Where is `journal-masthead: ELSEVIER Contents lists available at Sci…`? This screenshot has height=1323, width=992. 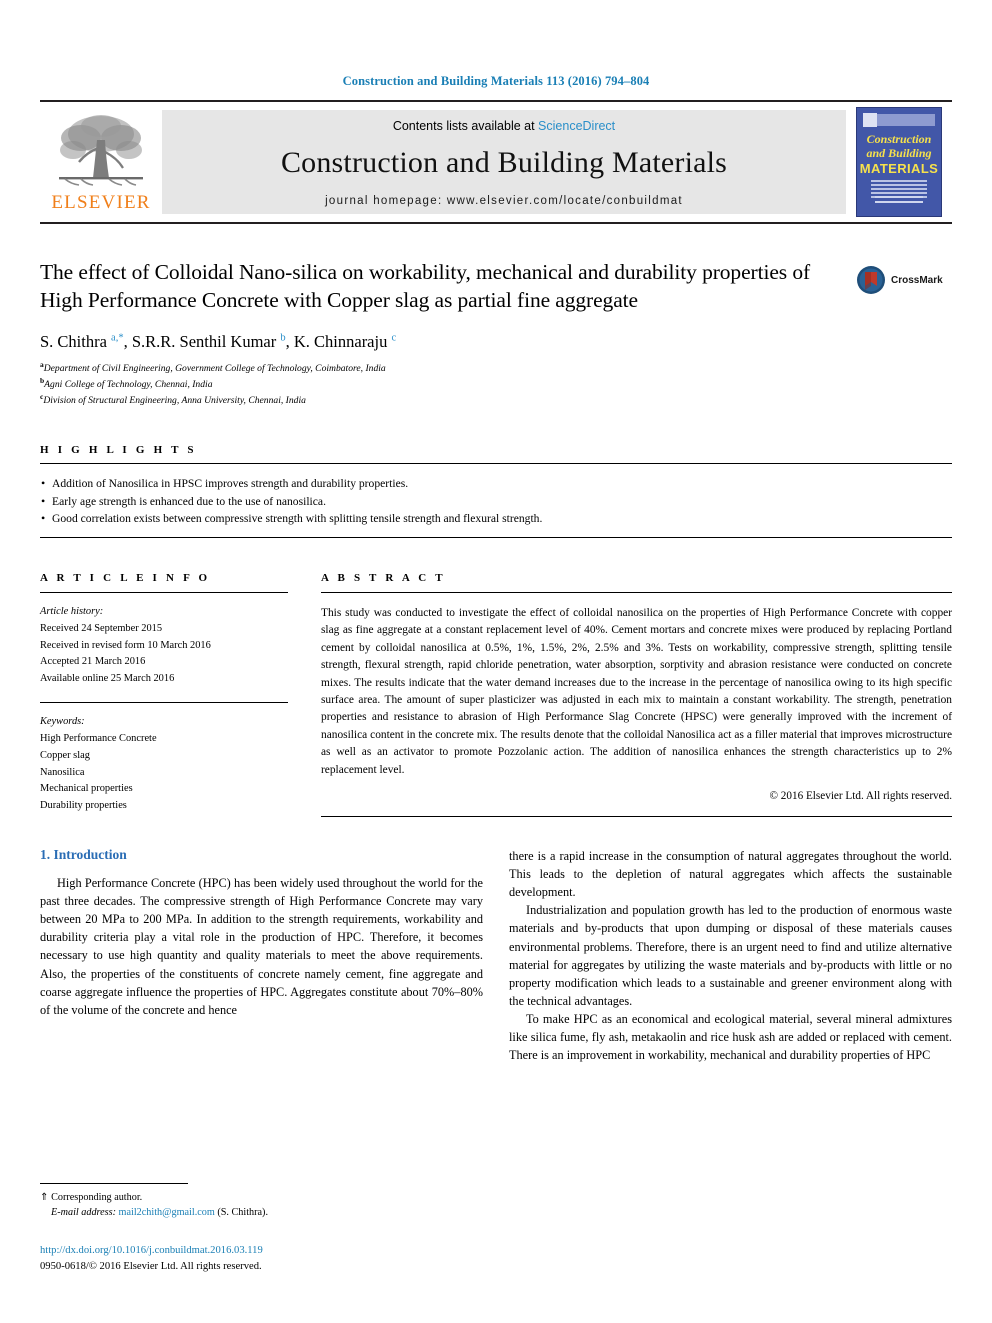
journal-masthead: ELSEVIER Contents lists available at Sci… is located at coordinates (496, 162).